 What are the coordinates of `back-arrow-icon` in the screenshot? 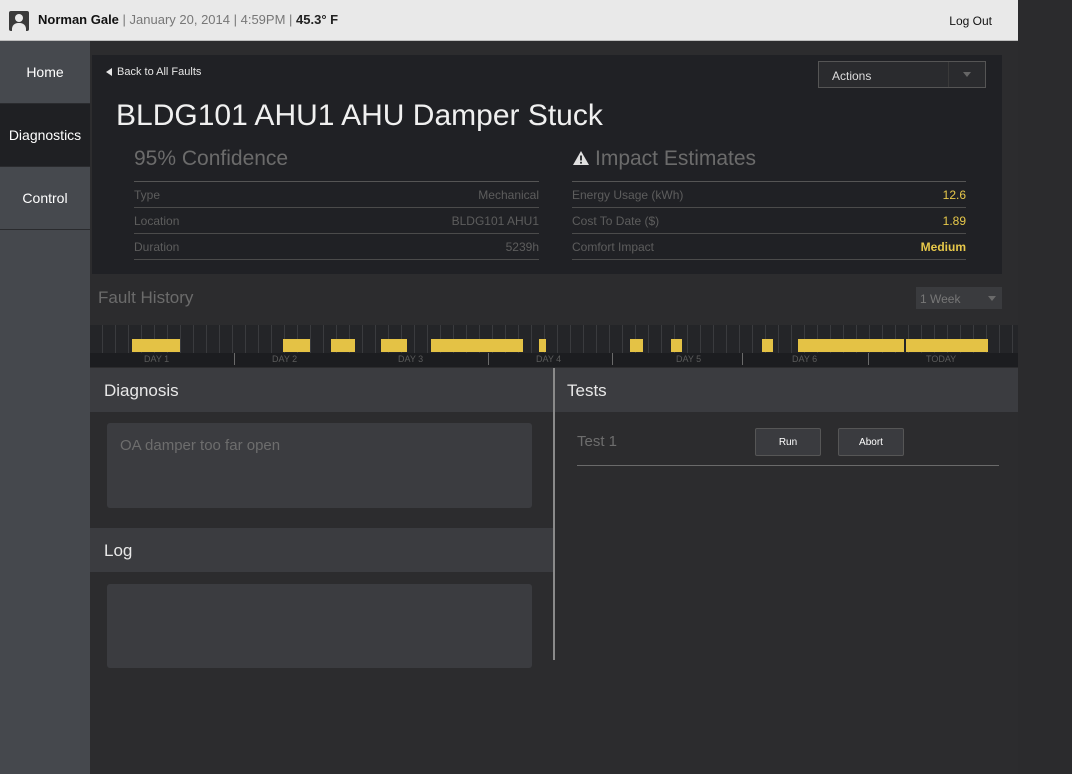 It's located at (109, 72).